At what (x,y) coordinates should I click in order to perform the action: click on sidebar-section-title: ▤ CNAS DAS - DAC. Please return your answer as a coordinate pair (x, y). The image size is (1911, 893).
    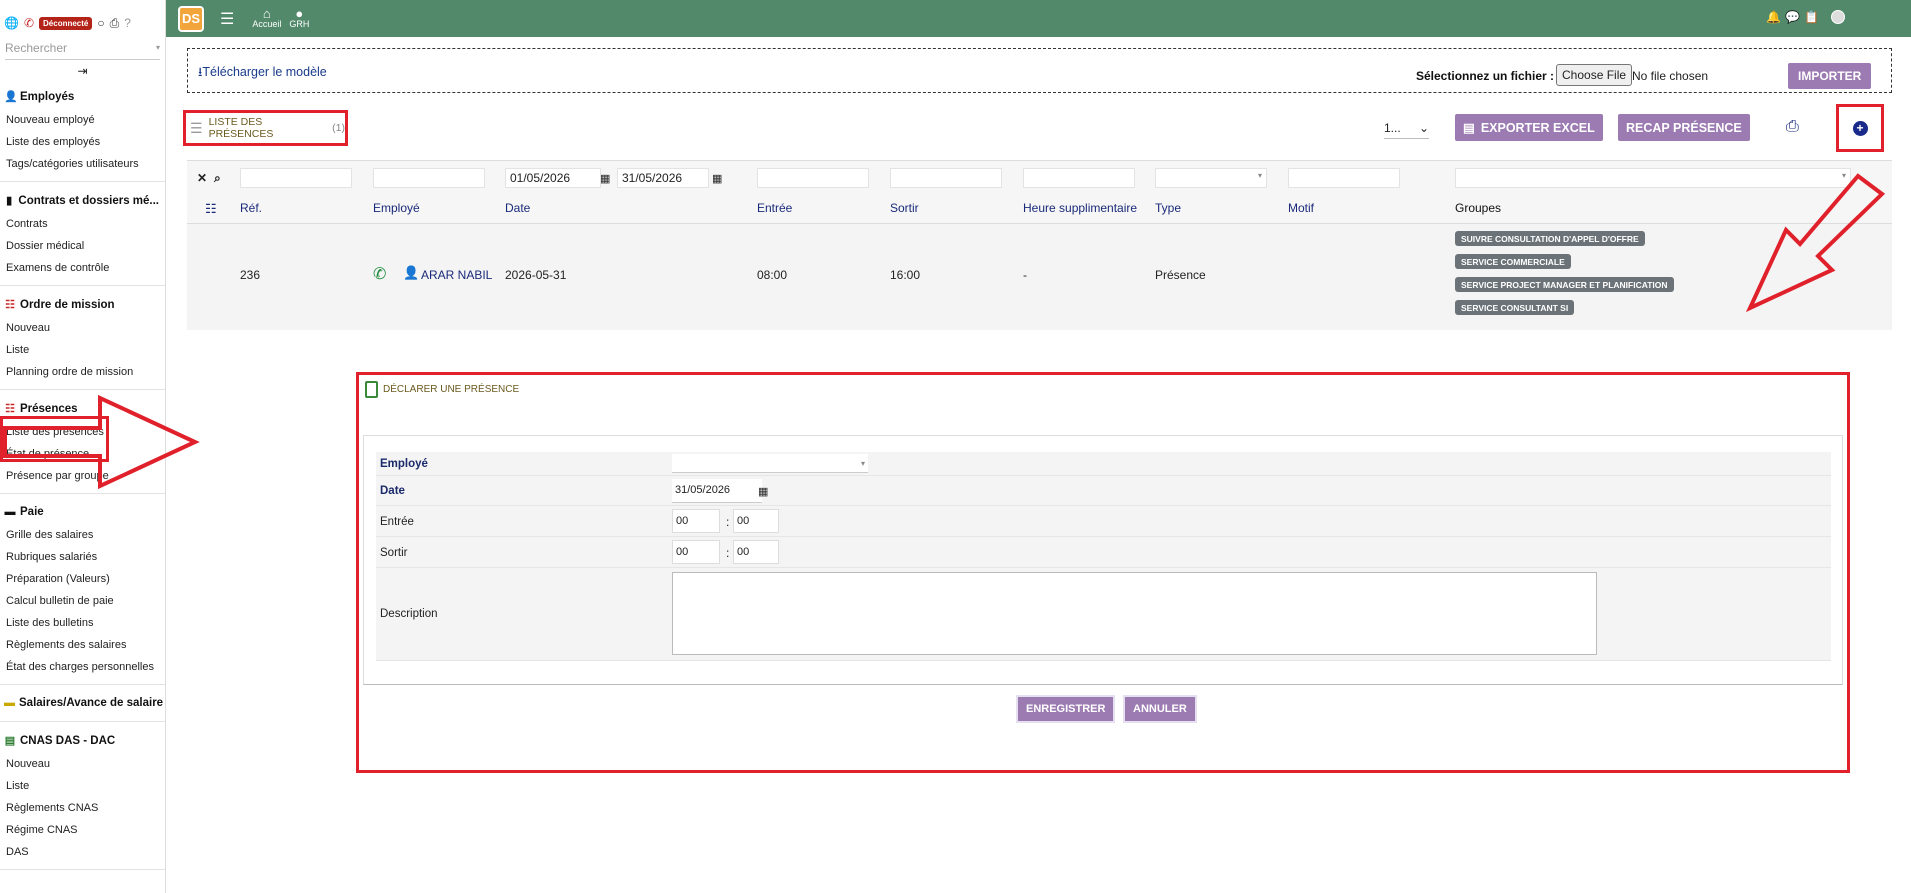
    Looking at the image, I should click on (82, 741).